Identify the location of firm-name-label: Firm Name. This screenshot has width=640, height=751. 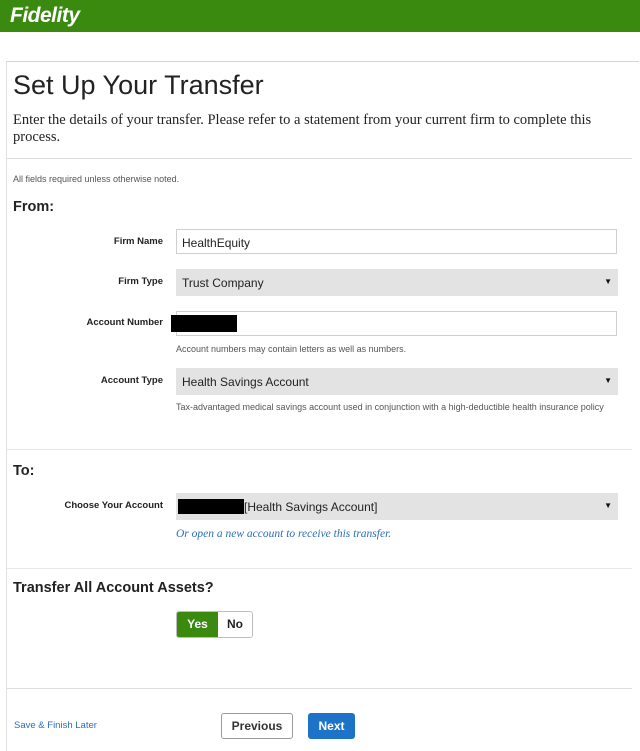
(138, 241).